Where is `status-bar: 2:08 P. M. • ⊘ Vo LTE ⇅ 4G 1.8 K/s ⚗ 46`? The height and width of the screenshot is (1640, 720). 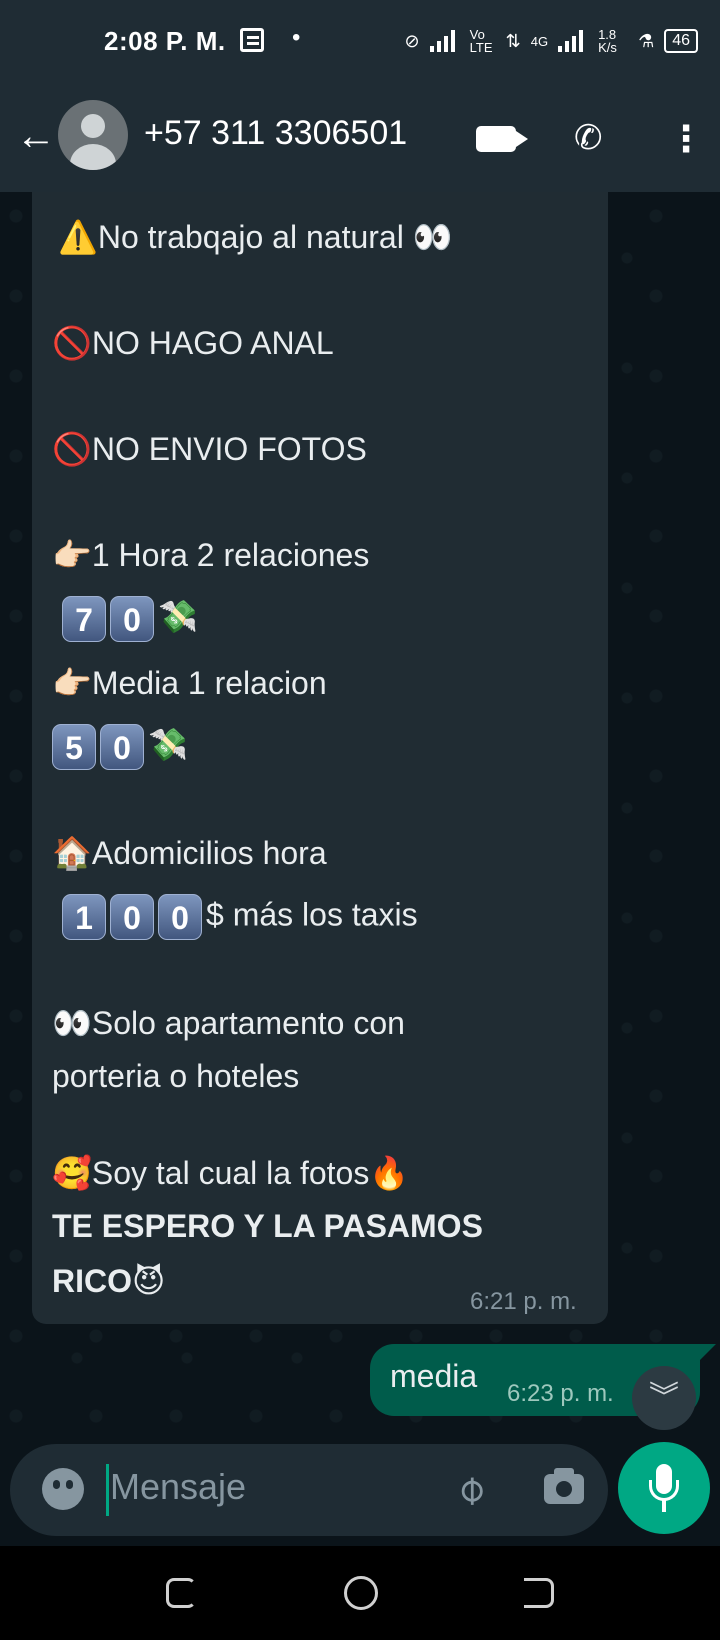
status-bar: 2:08 P. M. • ⊘ Vo LTE ⇅ 4G 1.8 K/s ⚗ 46 is located at coordinates (360, 42).